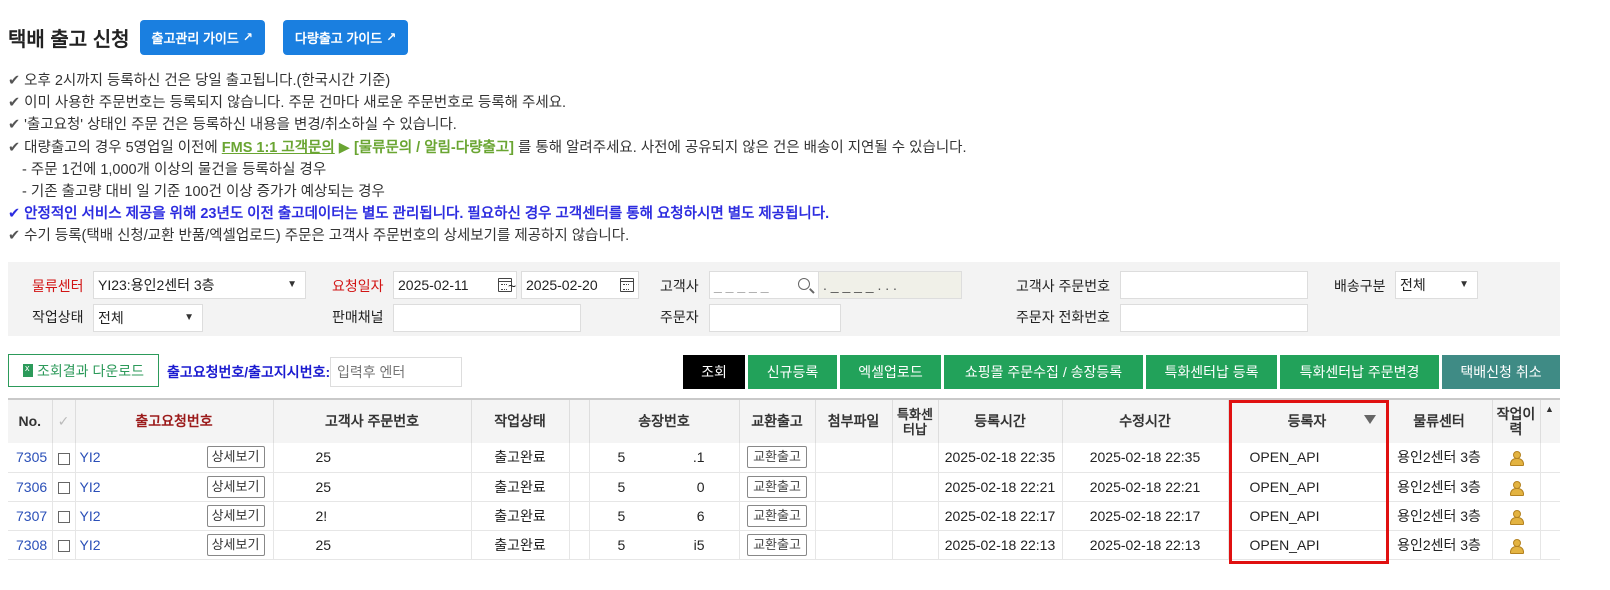 This screenshot has height=590, width=1610. What do you see at coordinates (278, 148) in the screenshot?
I see `fms-inquiry-link: FMS 1:1 고객문의` at bounding box center [278, 148].